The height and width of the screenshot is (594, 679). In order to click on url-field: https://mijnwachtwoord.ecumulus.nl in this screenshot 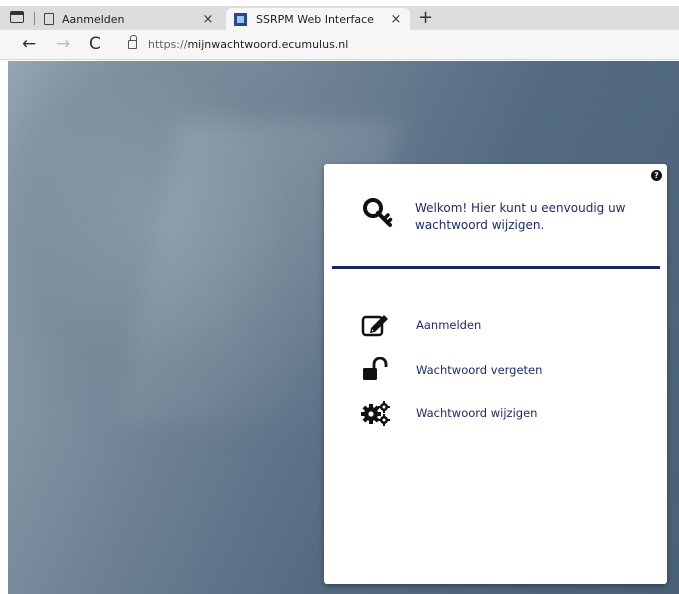, I will do `click(248, 44)`.